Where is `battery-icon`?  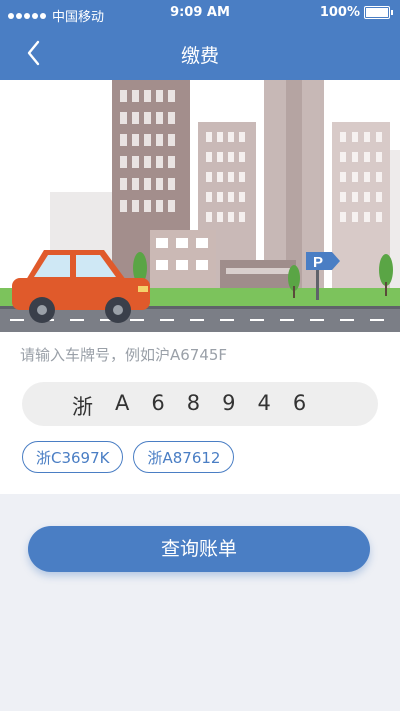 battery-icon is located at coordinates (378, 12).